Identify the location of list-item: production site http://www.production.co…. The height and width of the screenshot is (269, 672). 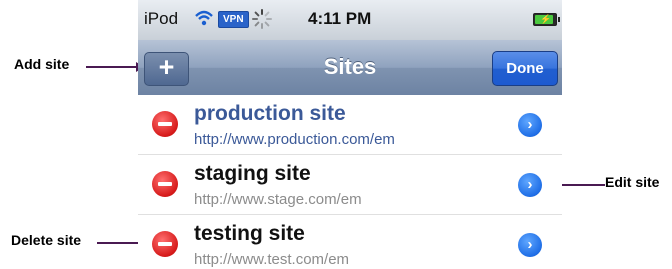
(350, 125).